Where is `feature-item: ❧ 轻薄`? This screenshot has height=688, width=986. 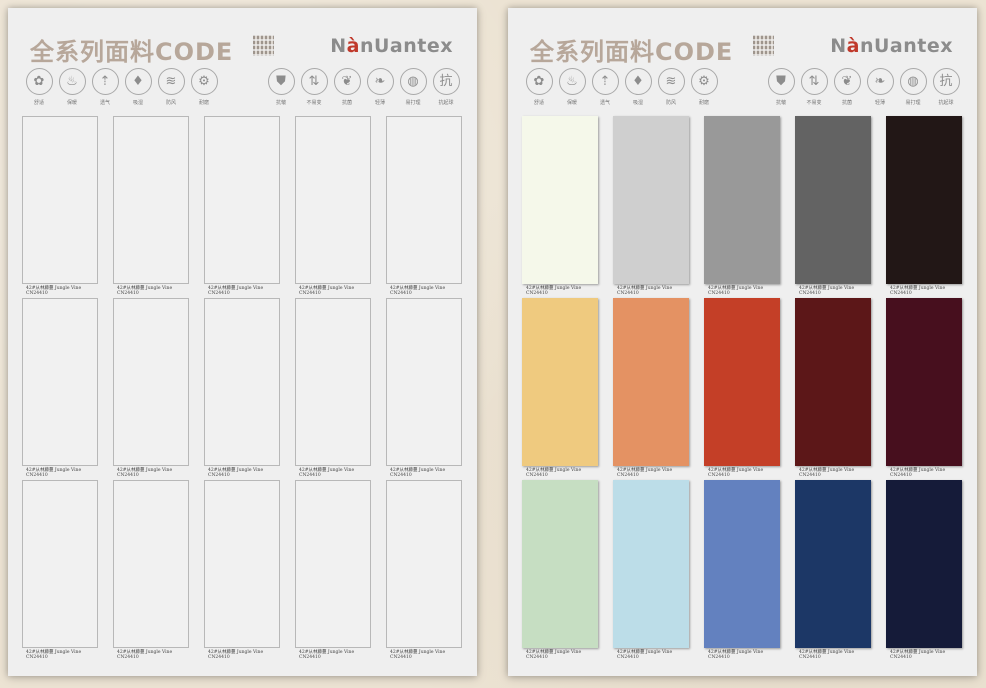
feature-item: ❧ 轻薄 is located at coordinates (380, 87).